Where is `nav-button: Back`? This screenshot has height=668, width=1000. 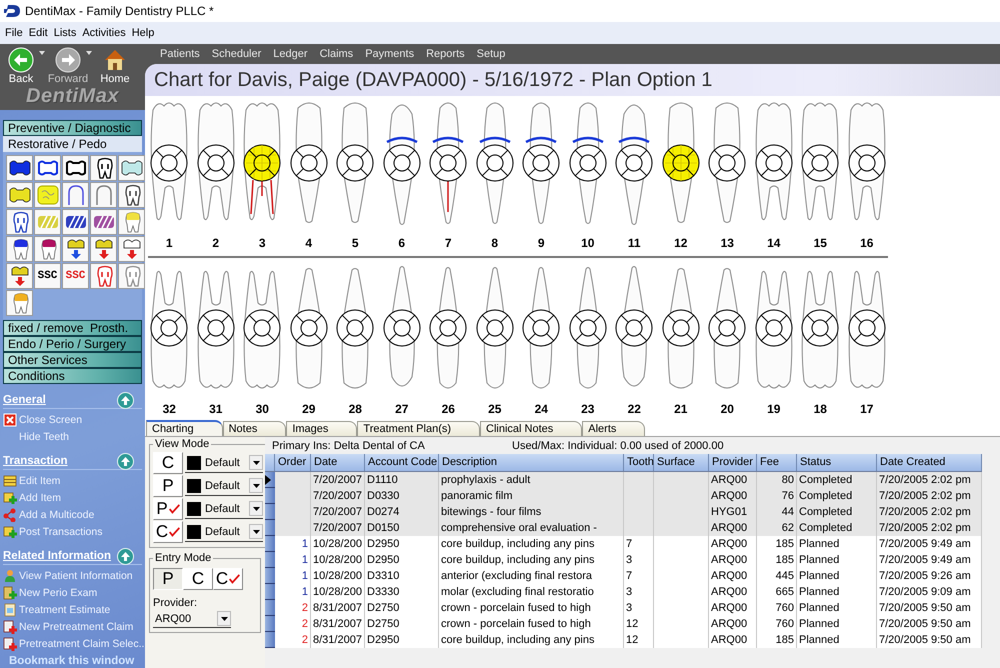 nav-button: Back is located at coordinates (21, 66).